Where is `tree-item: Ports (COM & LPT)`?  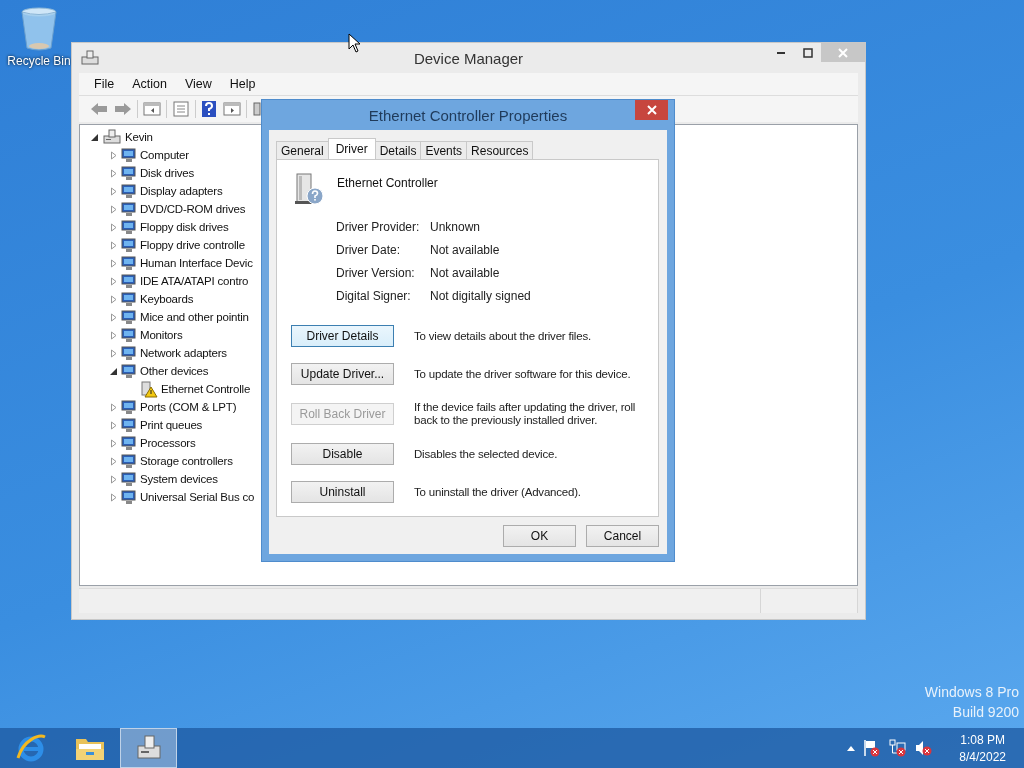 tree-item: Ports (COM & LPT) is located at coordinates (188, 407).